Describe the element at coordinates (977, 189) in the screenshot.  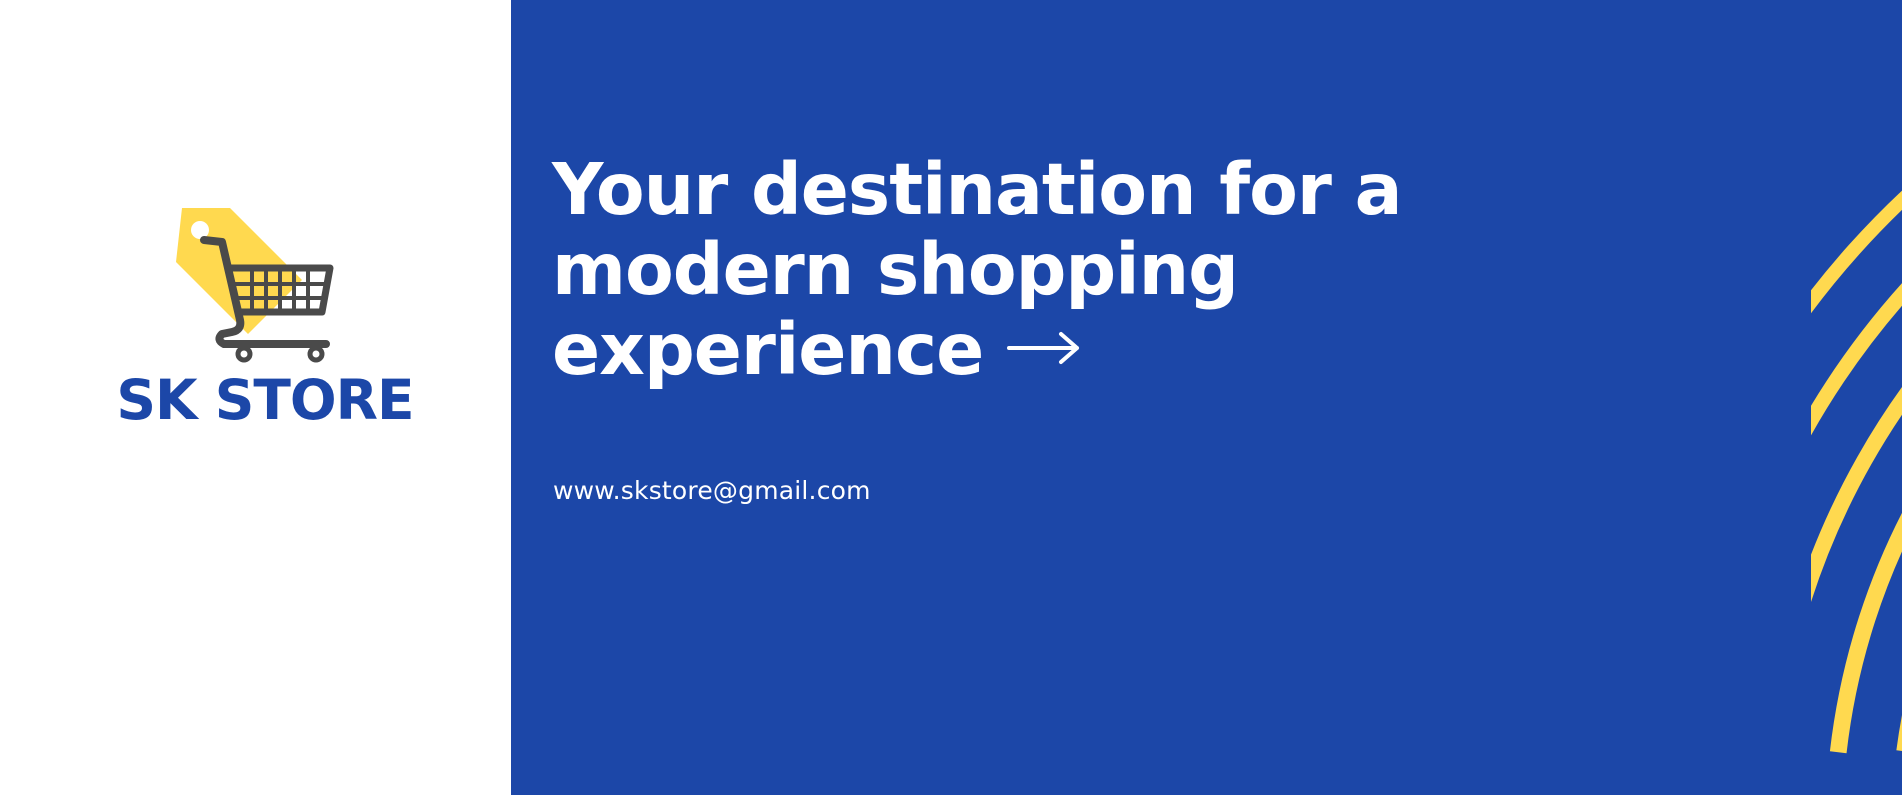
I see `headline-line-1: Your destination for a` at that location.